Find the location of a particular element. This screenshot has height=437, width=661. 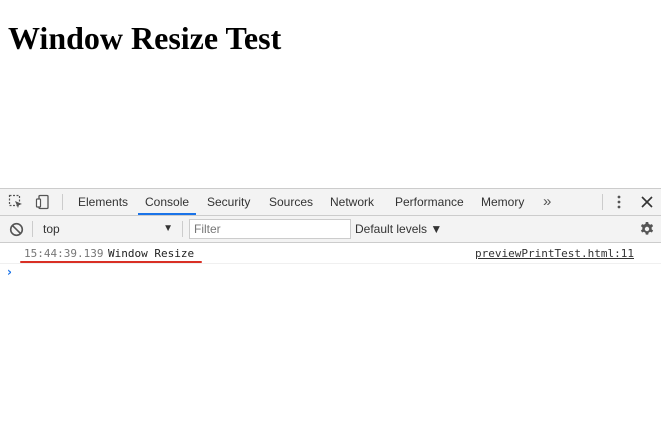

page-title: Window Resize Test is located at coordinates (145, 38).